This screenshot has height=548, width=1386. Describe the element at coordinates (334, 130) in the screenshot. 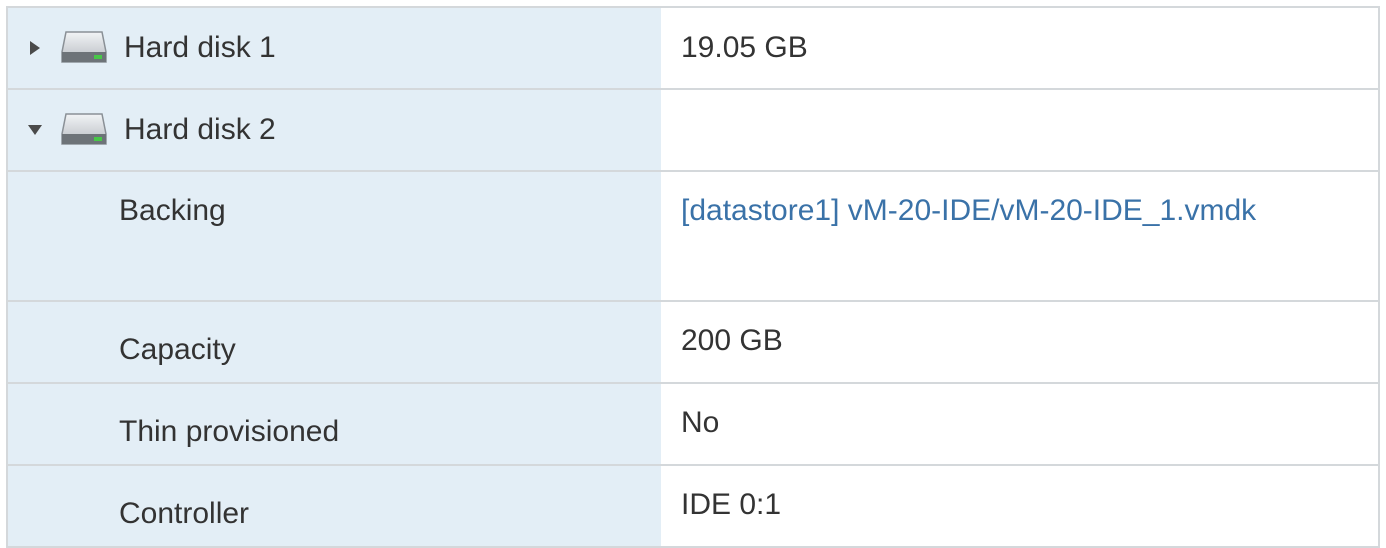

I see `hard-disk-2-label-cell: Hard disk 2` at that location.